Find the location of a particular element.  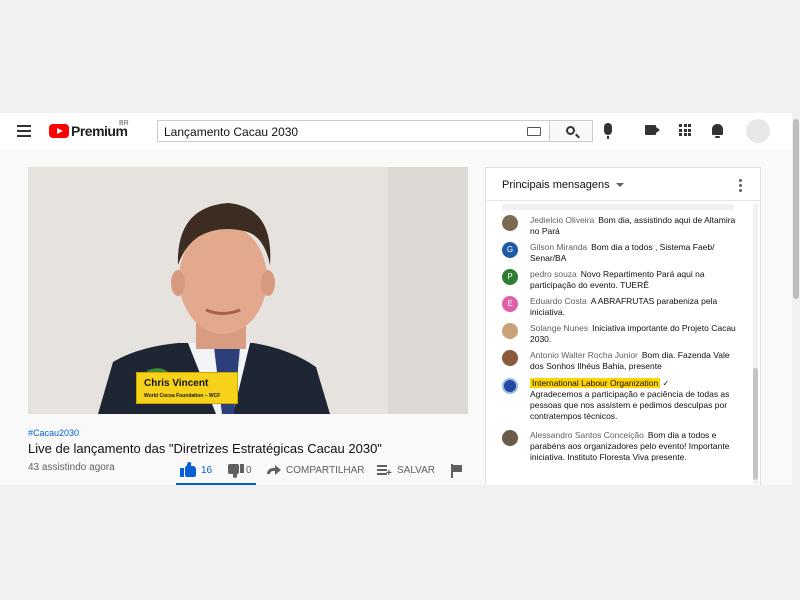

chat-author: Eduardo Costa is located at coordinates (558, 301).